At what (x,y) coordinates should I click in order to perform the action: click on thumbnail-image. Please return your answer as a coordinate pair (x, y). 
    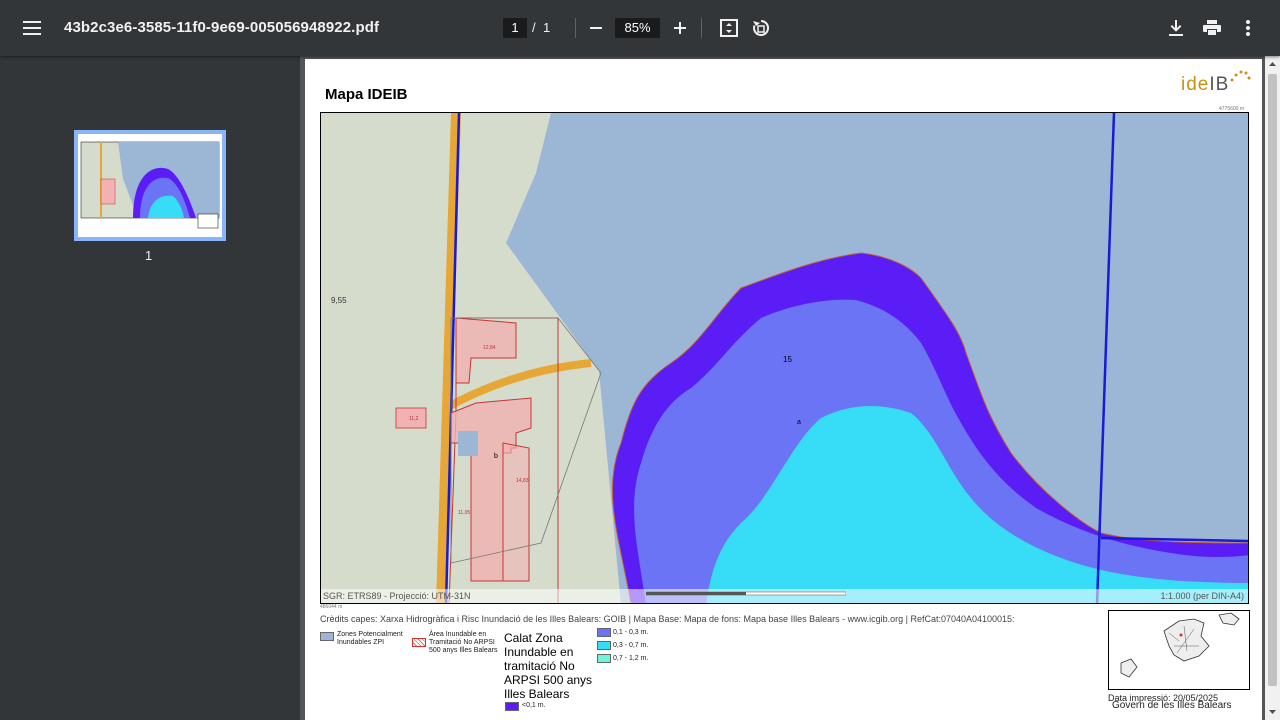
    Looking at the image, I should click on (150, 185).